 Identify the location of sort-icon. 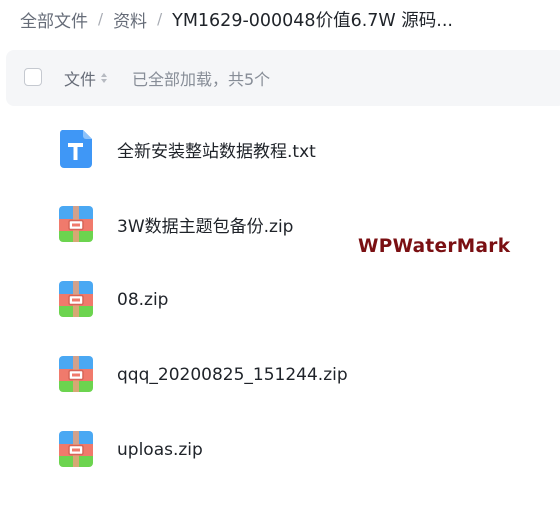
(104, 78).